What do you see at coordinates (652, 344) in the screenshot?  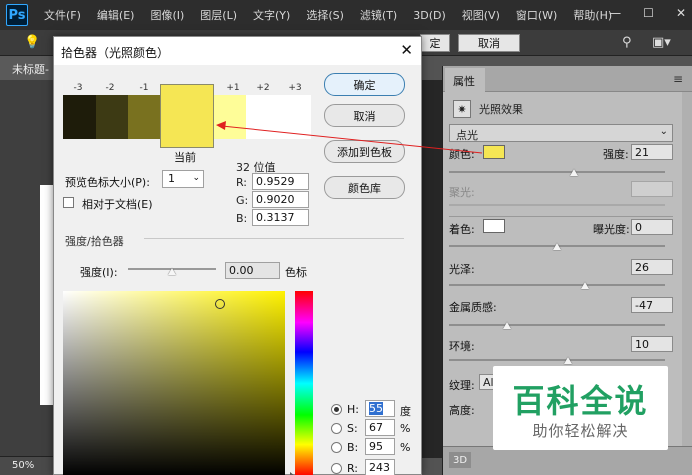 I see `ambience-input: 10` at bounding box center [652, 344].